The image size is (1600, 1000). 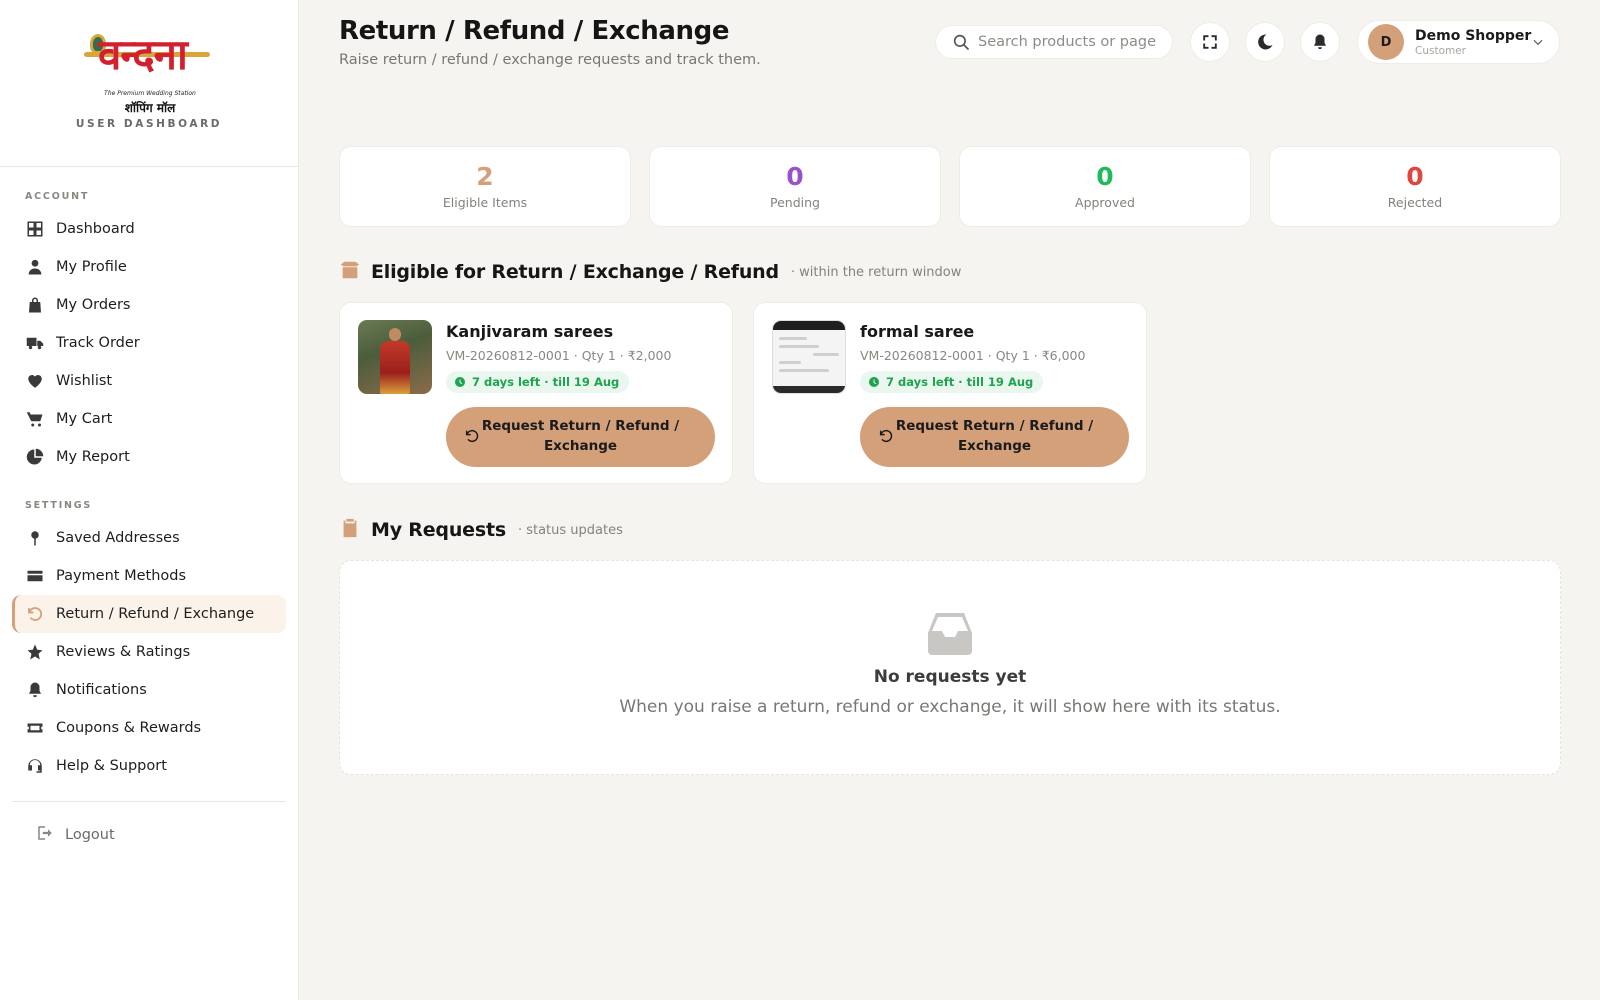 I want to click on logout-button: Logout, so click(x=149, y=835).